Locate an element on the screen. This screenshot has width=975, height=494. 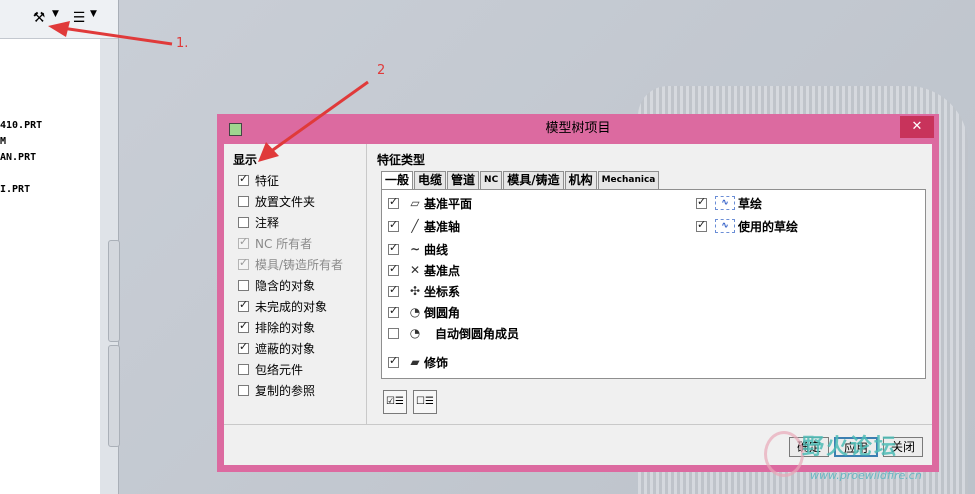
feature-type-option: ╱ 基准轴 is located at coordinates (424, 226).